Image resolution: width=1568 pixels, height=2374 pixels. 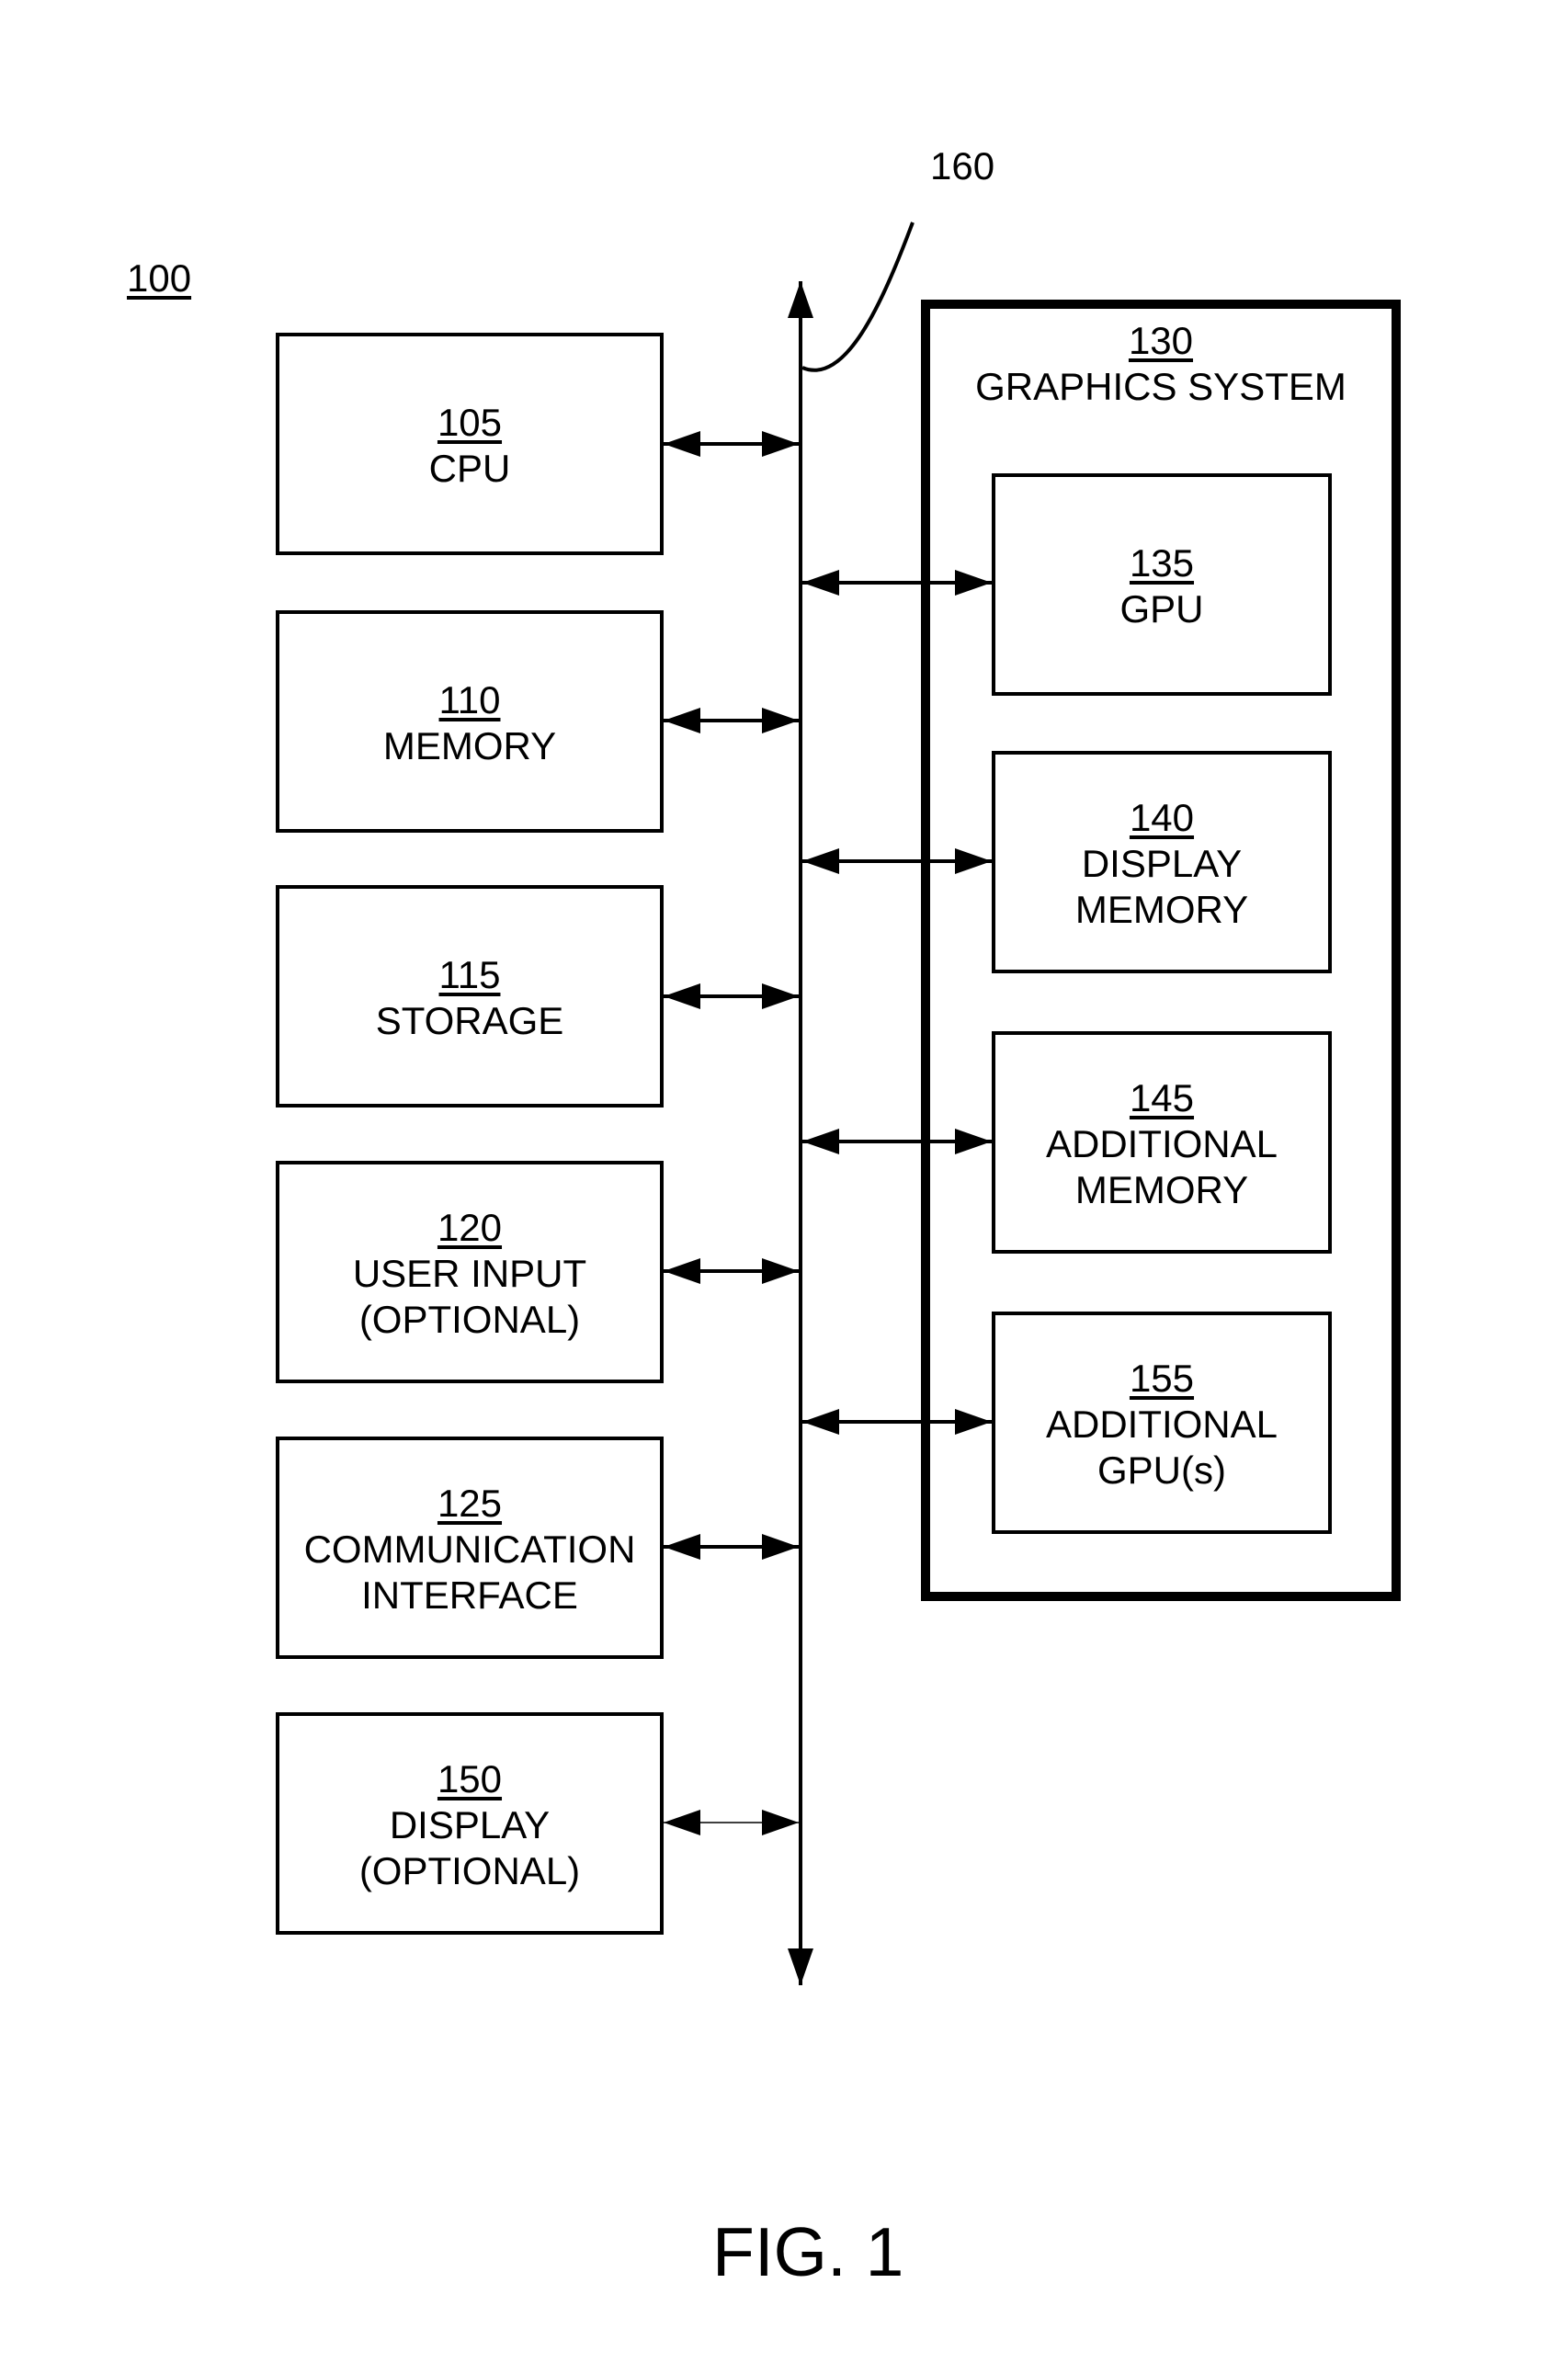 I want to click on storage-label: STORAGE, so click(x=469, y=1021).